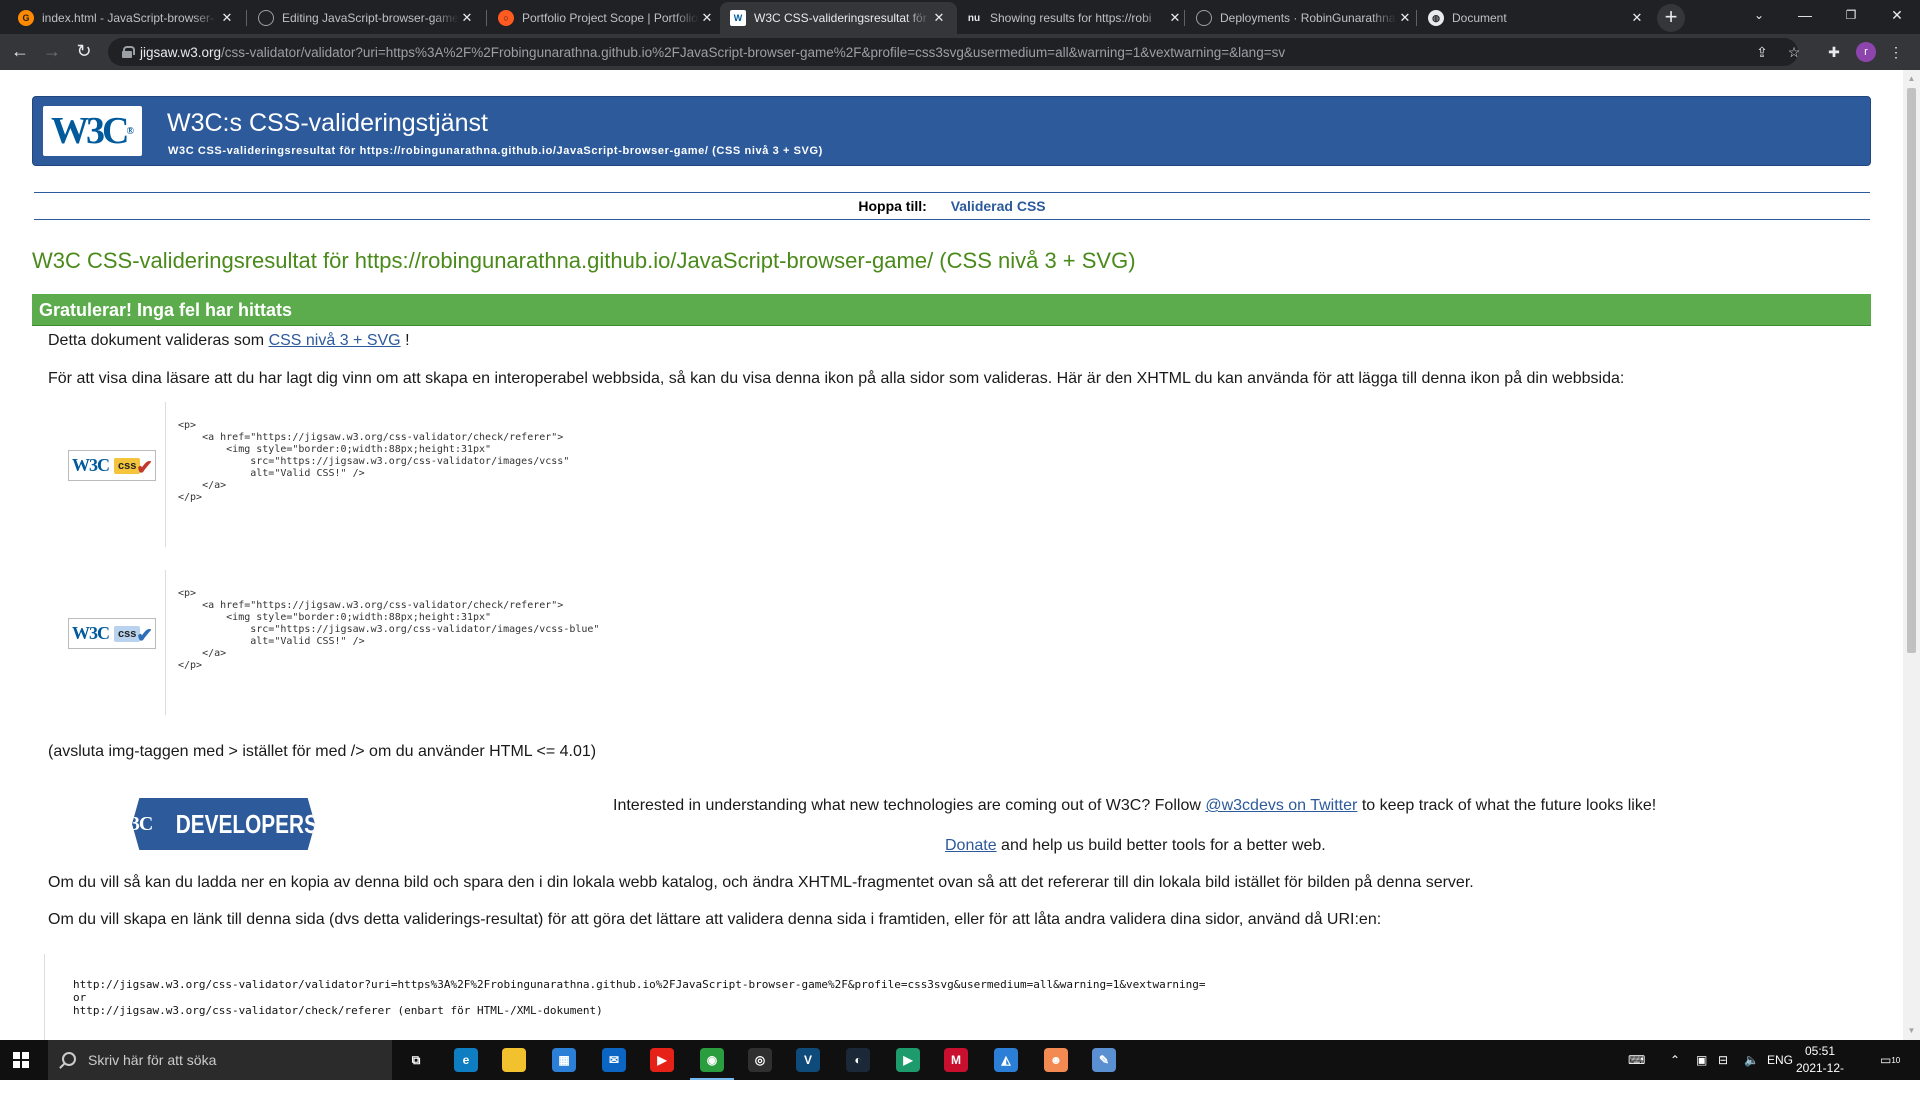  Describe the element at coordinates (712, 1064) in the screenshot. I see `chrome-icon: ◉` at that location.